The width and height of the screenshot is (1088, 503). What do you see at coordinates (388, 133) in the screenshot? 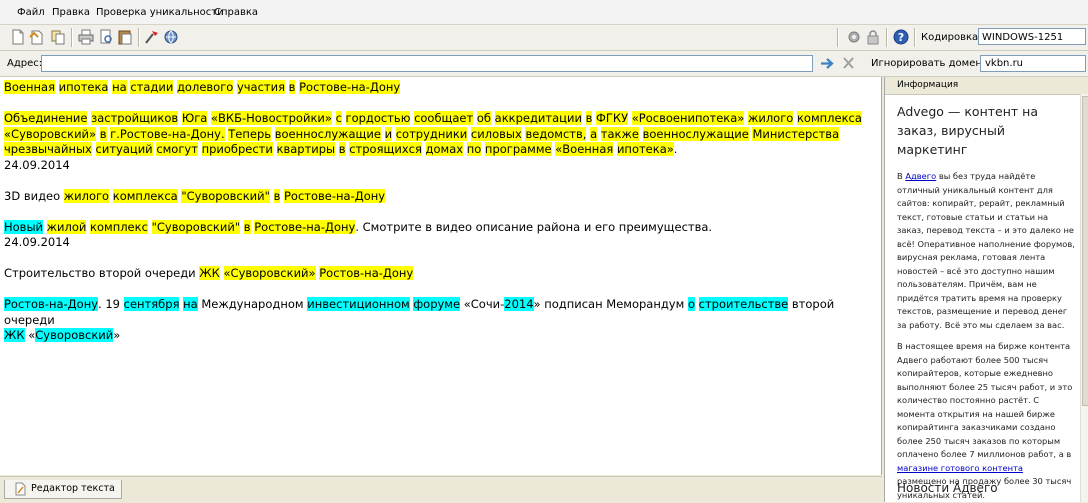
I see `matched-word: и` at bounding box center [388, 133].